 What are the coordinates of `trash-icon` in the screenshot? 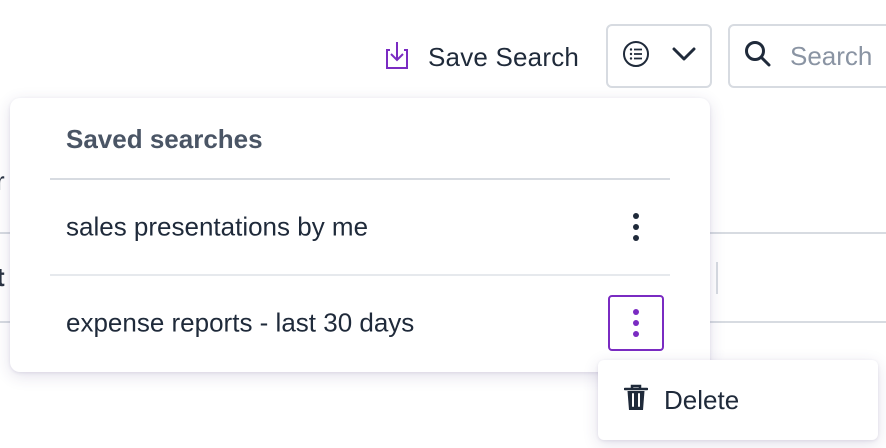 It's located at (636, 400).